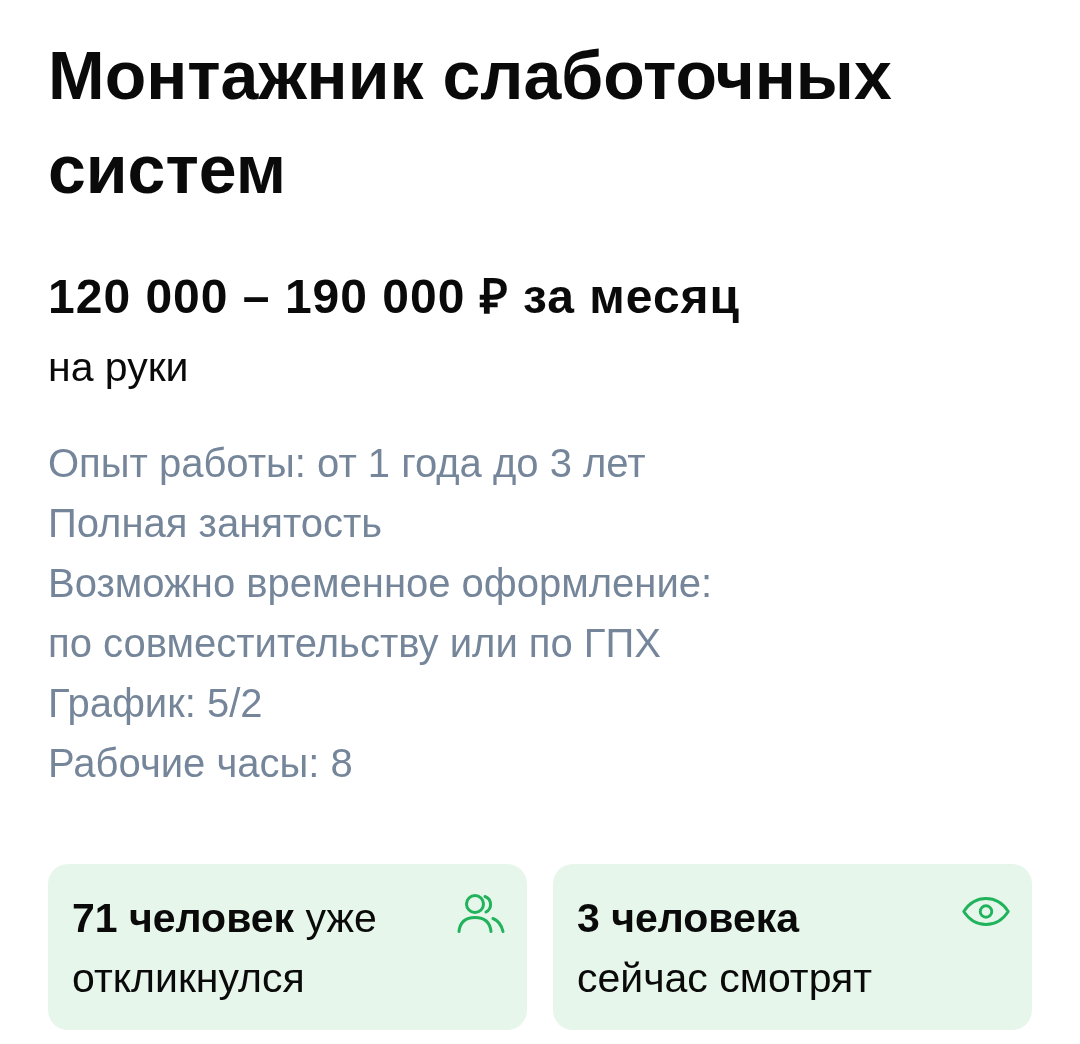  What do you see at coordinates (119, 367) in the screenshot?
I see `salary-note: на руки` at bounding box center [119, 367].